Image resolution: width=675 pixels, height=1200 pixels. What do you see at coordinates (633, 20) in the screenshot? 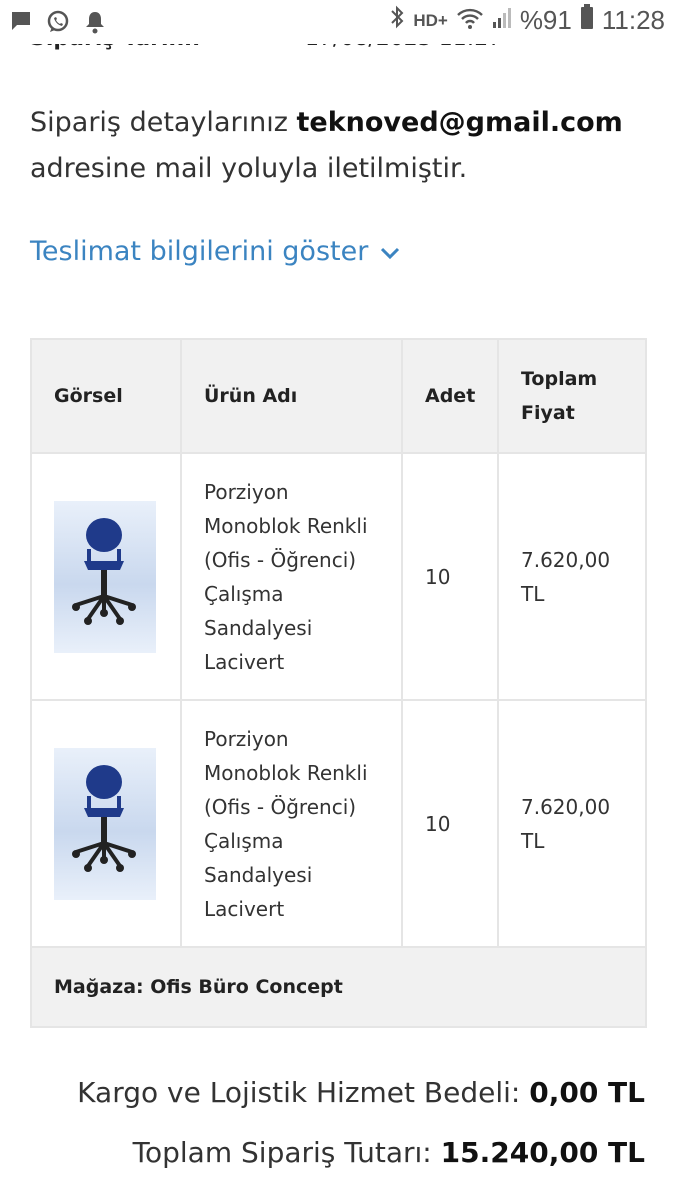
I see `clock: 11:28` at bounding box center [633, 20].